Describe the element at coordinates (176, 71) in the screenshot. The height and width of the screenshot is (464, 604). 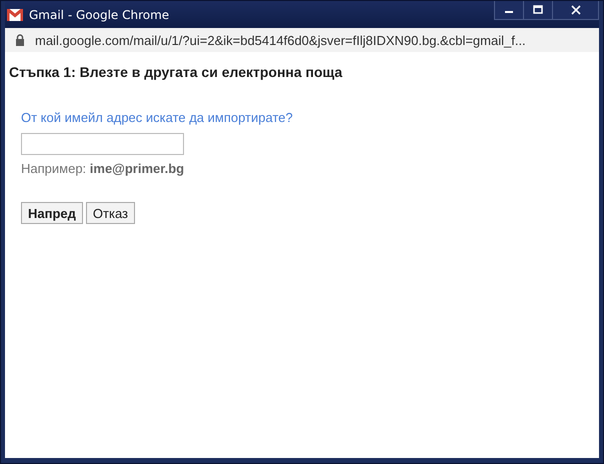
I see `page-heading: Стъпка 1: Влезте в другата си електронна поща` at that location.